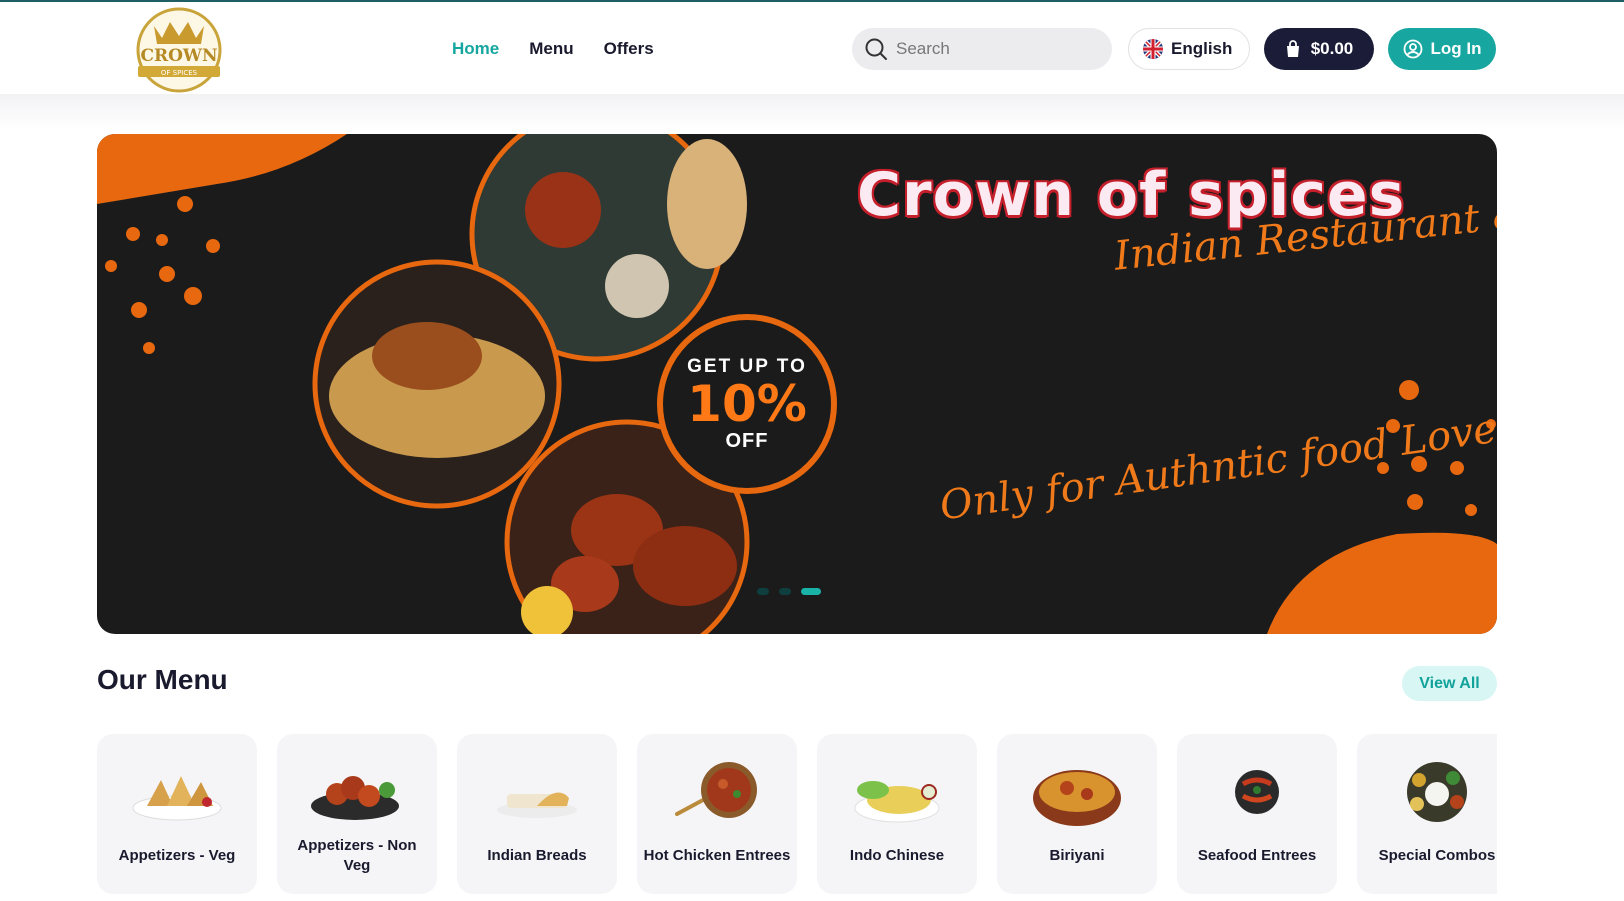 Image resolution: width=1624 pixels, height=901 pixels. Describe the element at coordinates (1437, 792) in the screenshot. I see `thali-icon` at that location.